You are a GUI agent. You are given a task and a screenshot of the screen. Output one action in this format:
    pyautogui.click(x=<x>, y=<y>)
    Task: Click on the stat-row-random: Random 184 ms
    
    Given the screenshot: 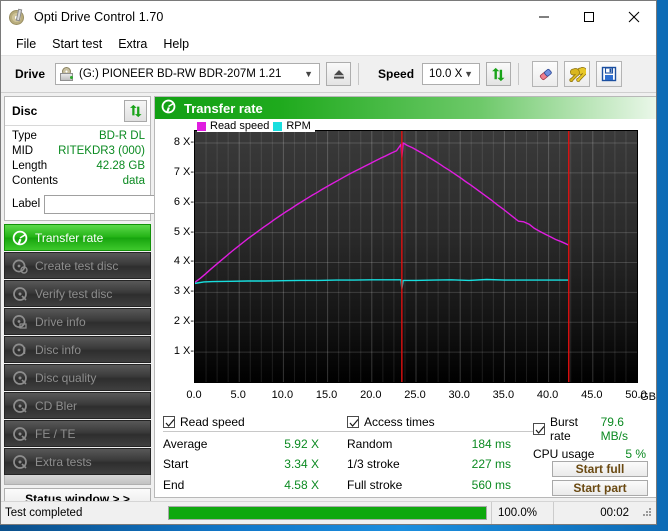 What is the action you would take?
    pyautogui.click(x=440, y=444)
    